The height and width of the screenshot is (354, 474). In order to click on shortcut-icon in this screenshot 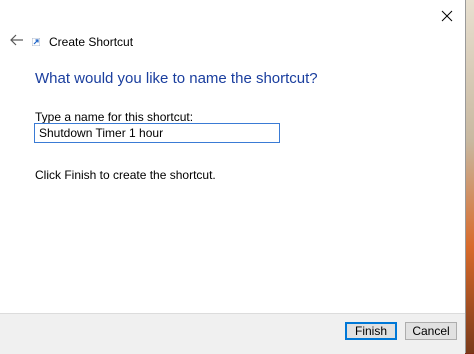, I will do `click(36, 42)`.